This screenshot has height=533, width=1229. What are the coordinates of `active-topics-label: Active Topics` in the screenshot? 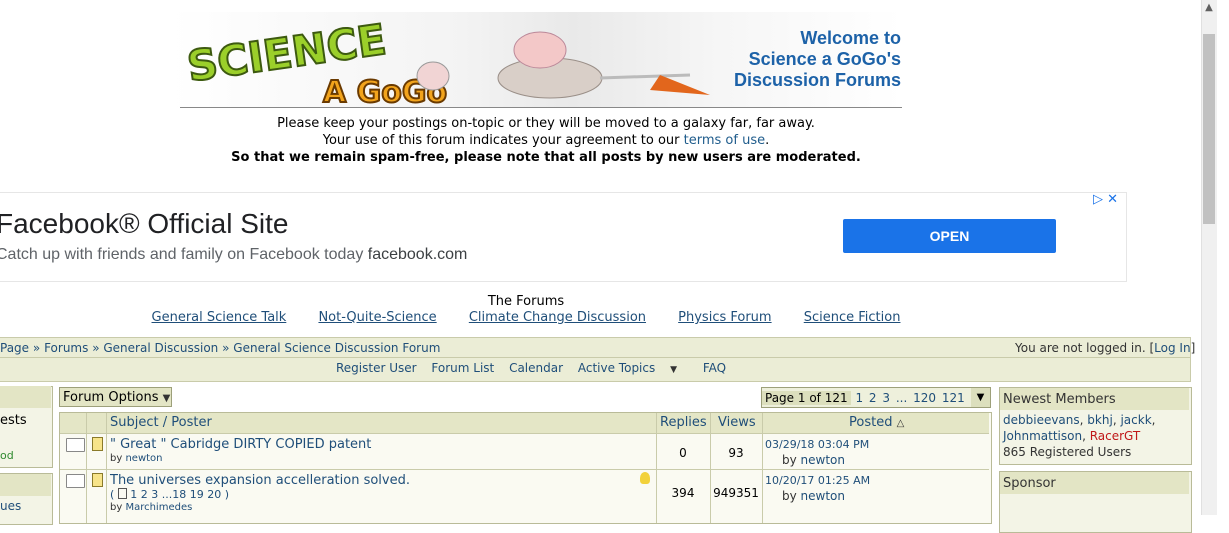 It's located at (616, 368).